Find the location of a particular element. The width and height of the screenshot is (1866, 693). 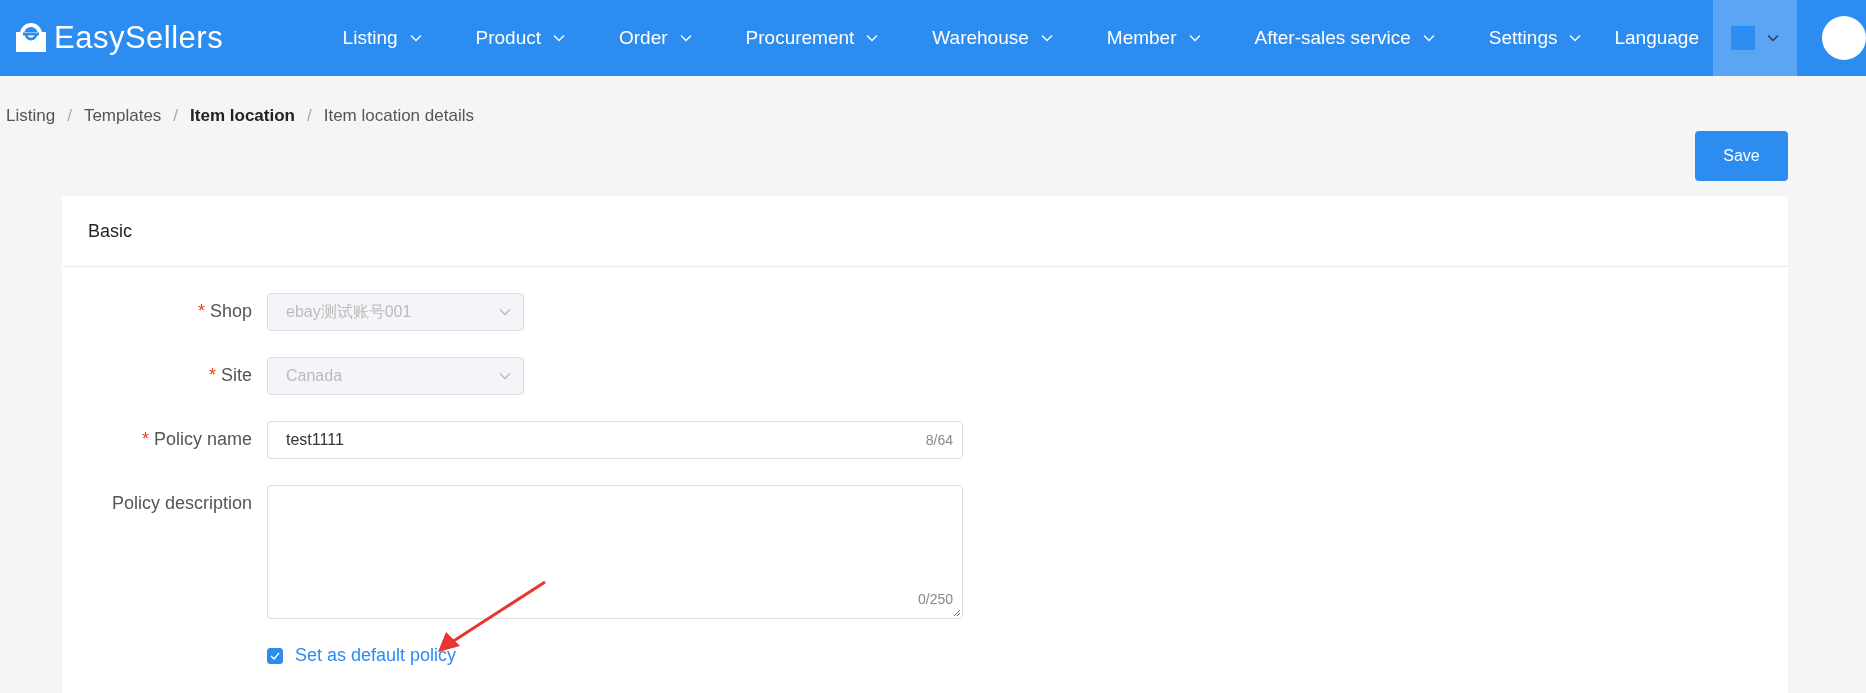

bag-icon is located at coordinates (31, 38).